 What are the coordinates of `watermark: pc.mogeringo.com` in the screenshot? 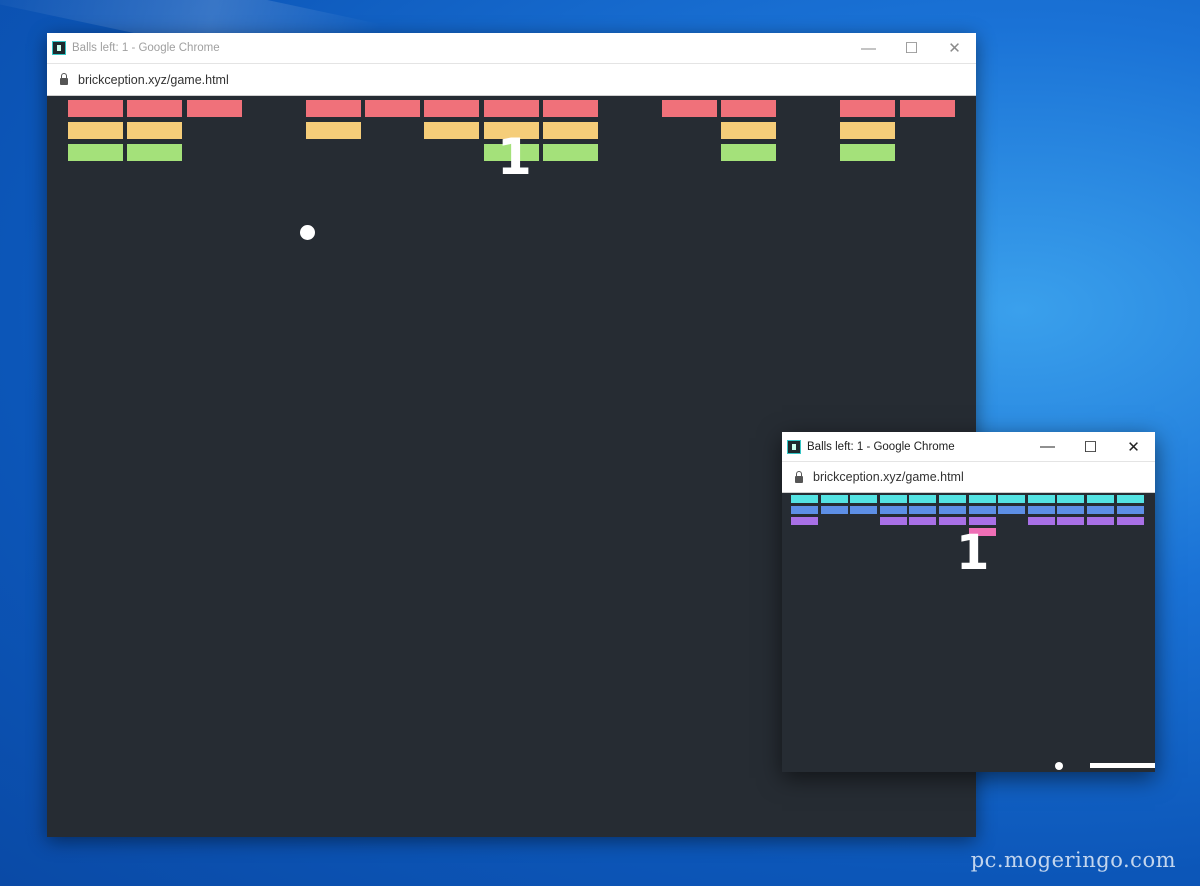 It's located at (1073, 860).